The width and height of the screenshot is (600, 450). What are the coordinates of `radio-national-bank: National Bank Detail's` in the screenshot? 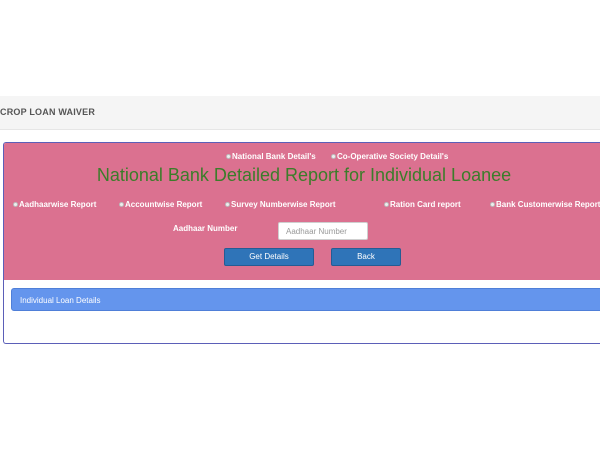 It's located at (271, 156).